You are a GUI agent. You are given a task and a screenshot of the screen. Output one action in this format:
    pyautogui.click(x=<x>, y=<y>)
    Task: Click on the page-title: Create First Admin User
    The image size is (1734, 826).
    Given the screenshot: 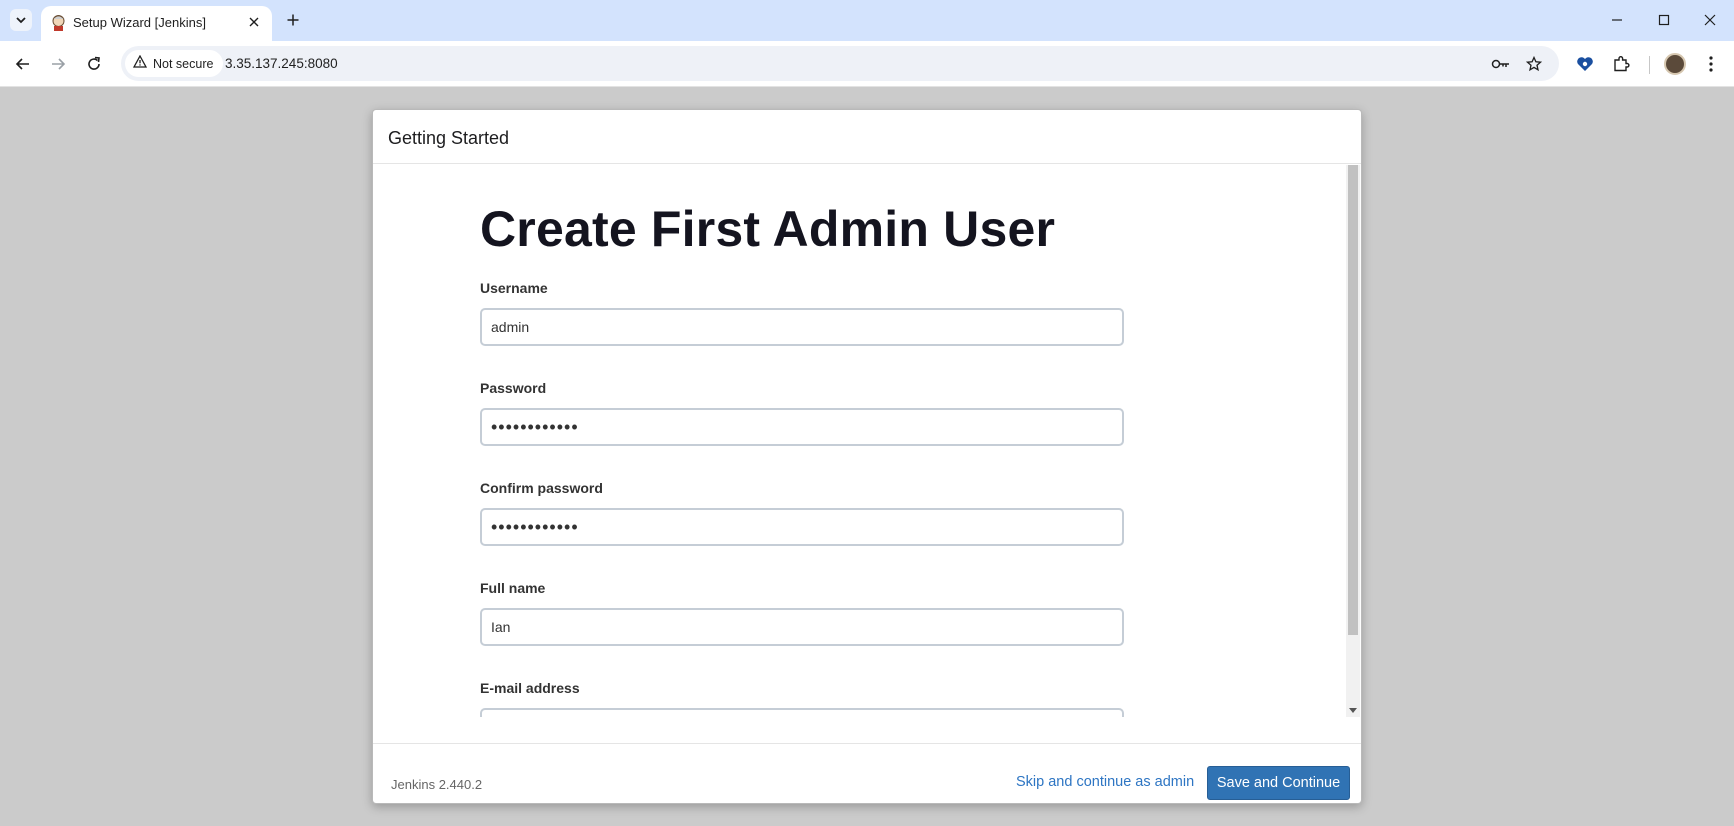 What is the action you would take?
    pyautogui.click(x=768, y=229)
    